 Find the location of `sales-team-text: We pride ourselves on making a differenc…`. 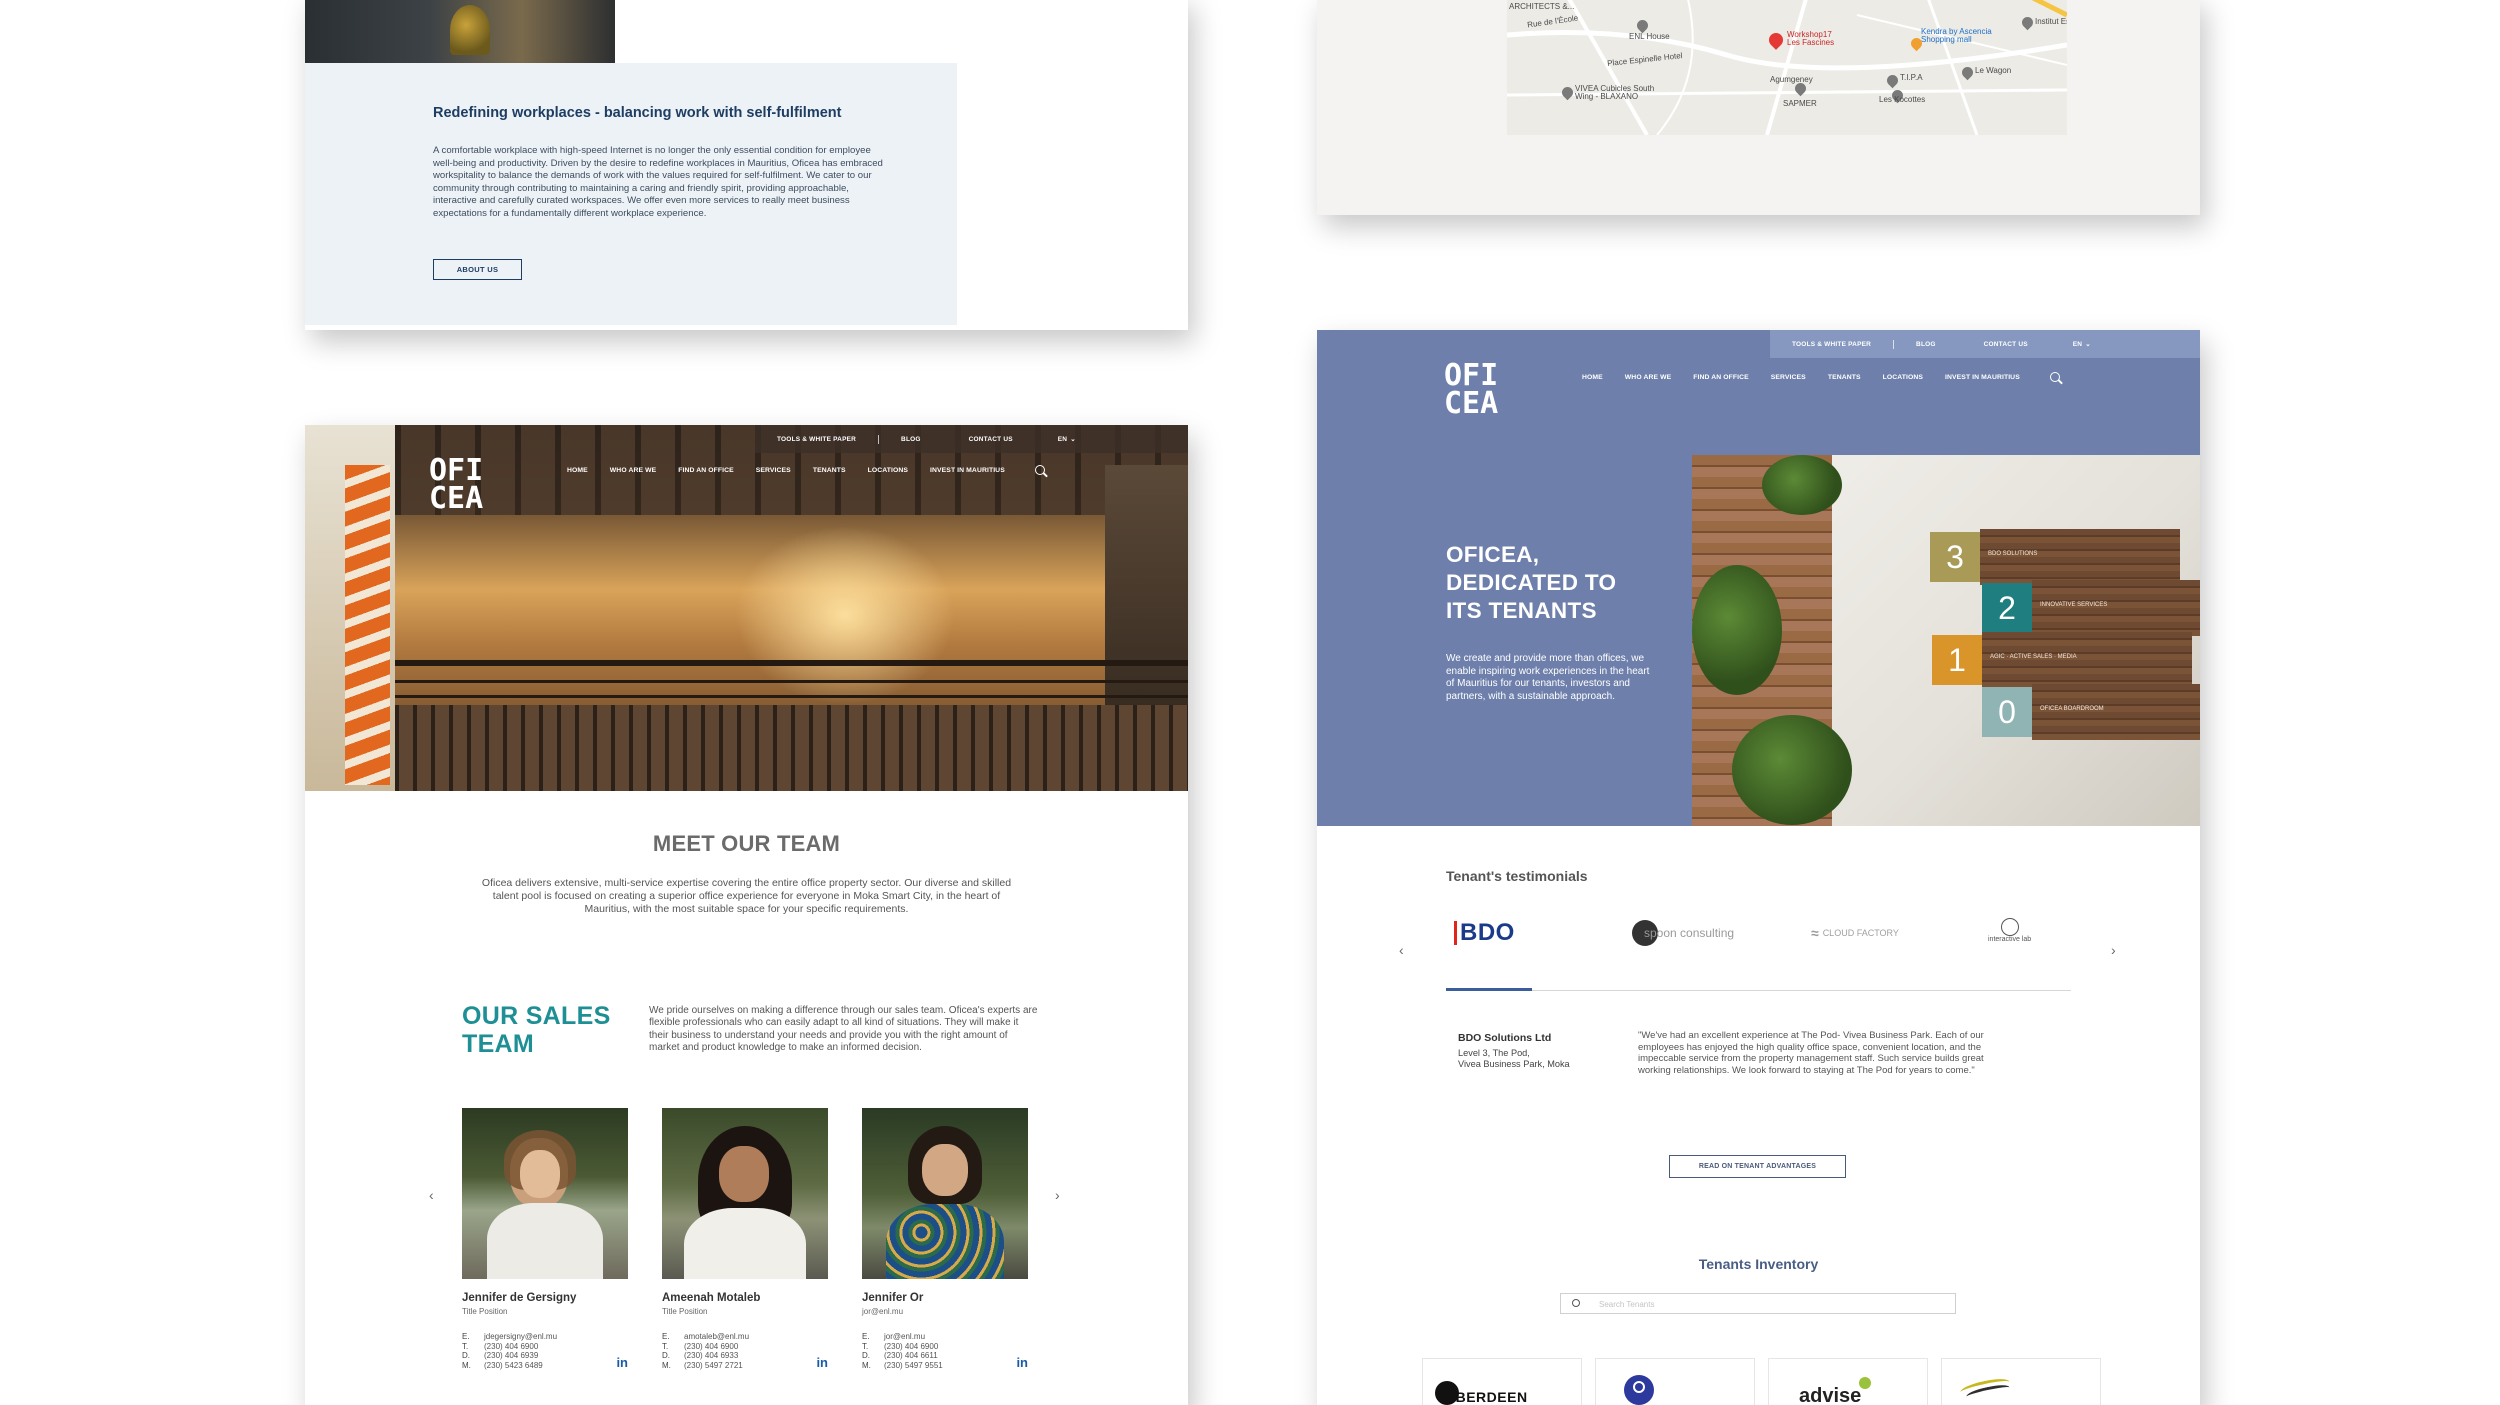

sales-team-text: We pride ourselves on making a differenc… is located at coordinates (843, 1029).